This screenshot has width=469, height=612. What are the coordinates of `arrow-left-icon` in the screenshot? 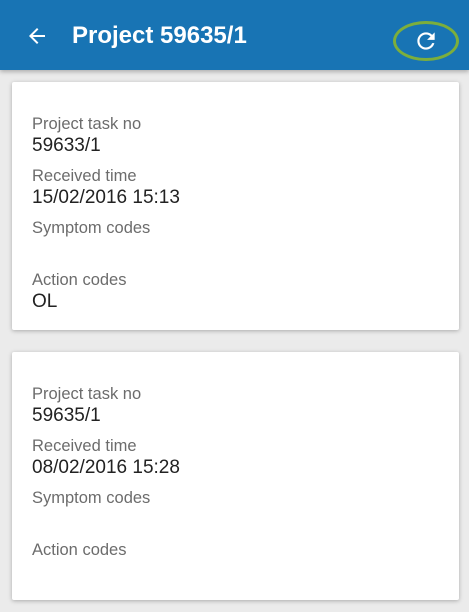 It's located at (37, 36).